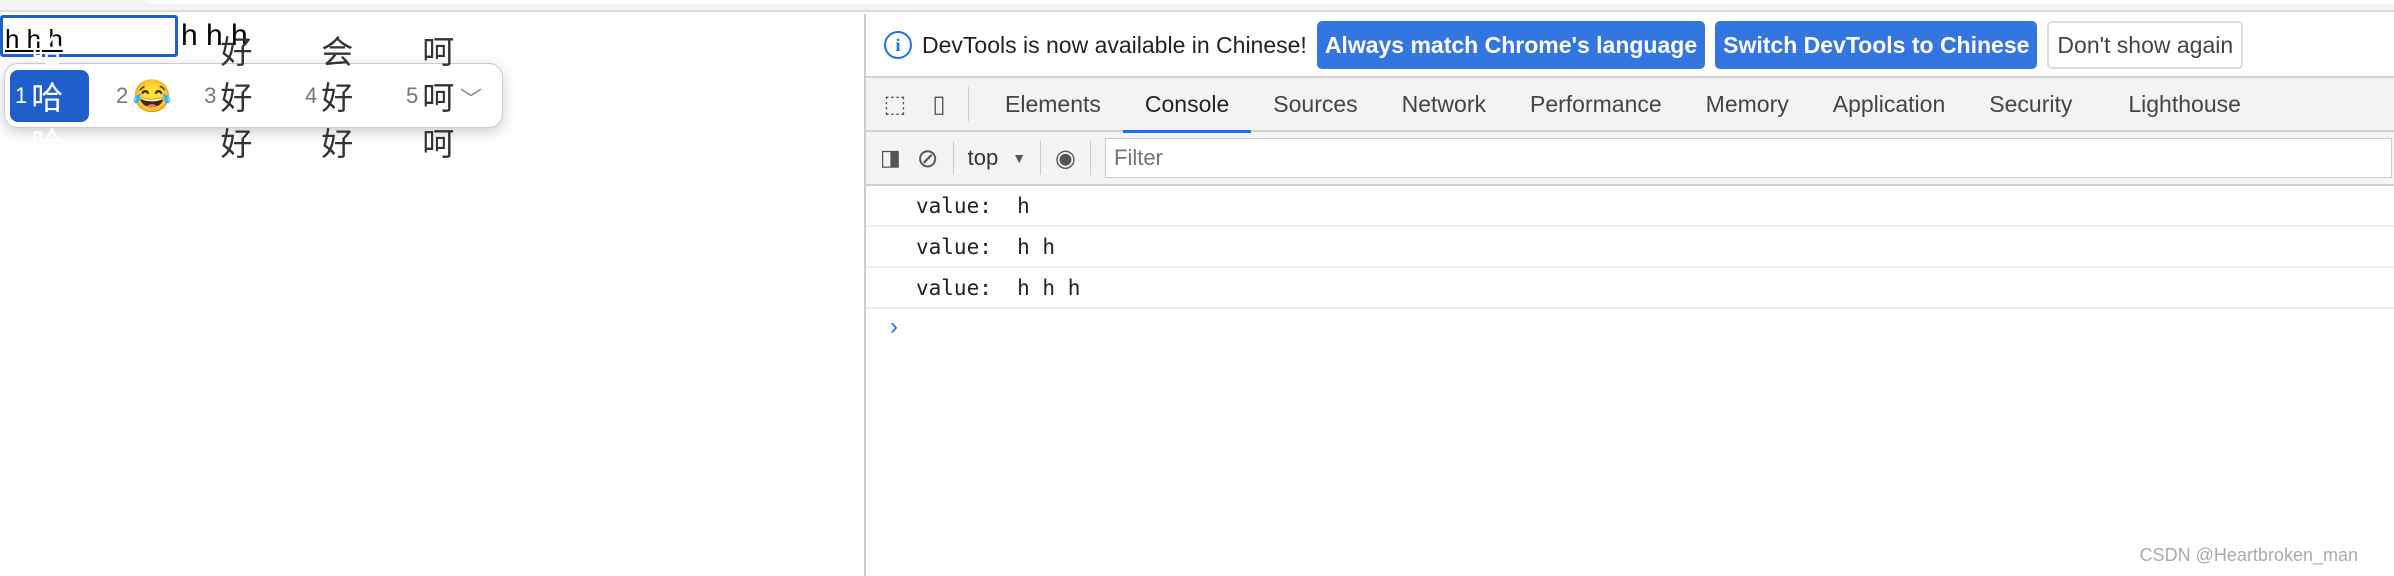 This screenshot has width=2394, height=576. What do you see at coordinates (2145, 45) in the screenshot?
I see `dont-show-again-button: Don't show again` at bounding box center [2145, 45].